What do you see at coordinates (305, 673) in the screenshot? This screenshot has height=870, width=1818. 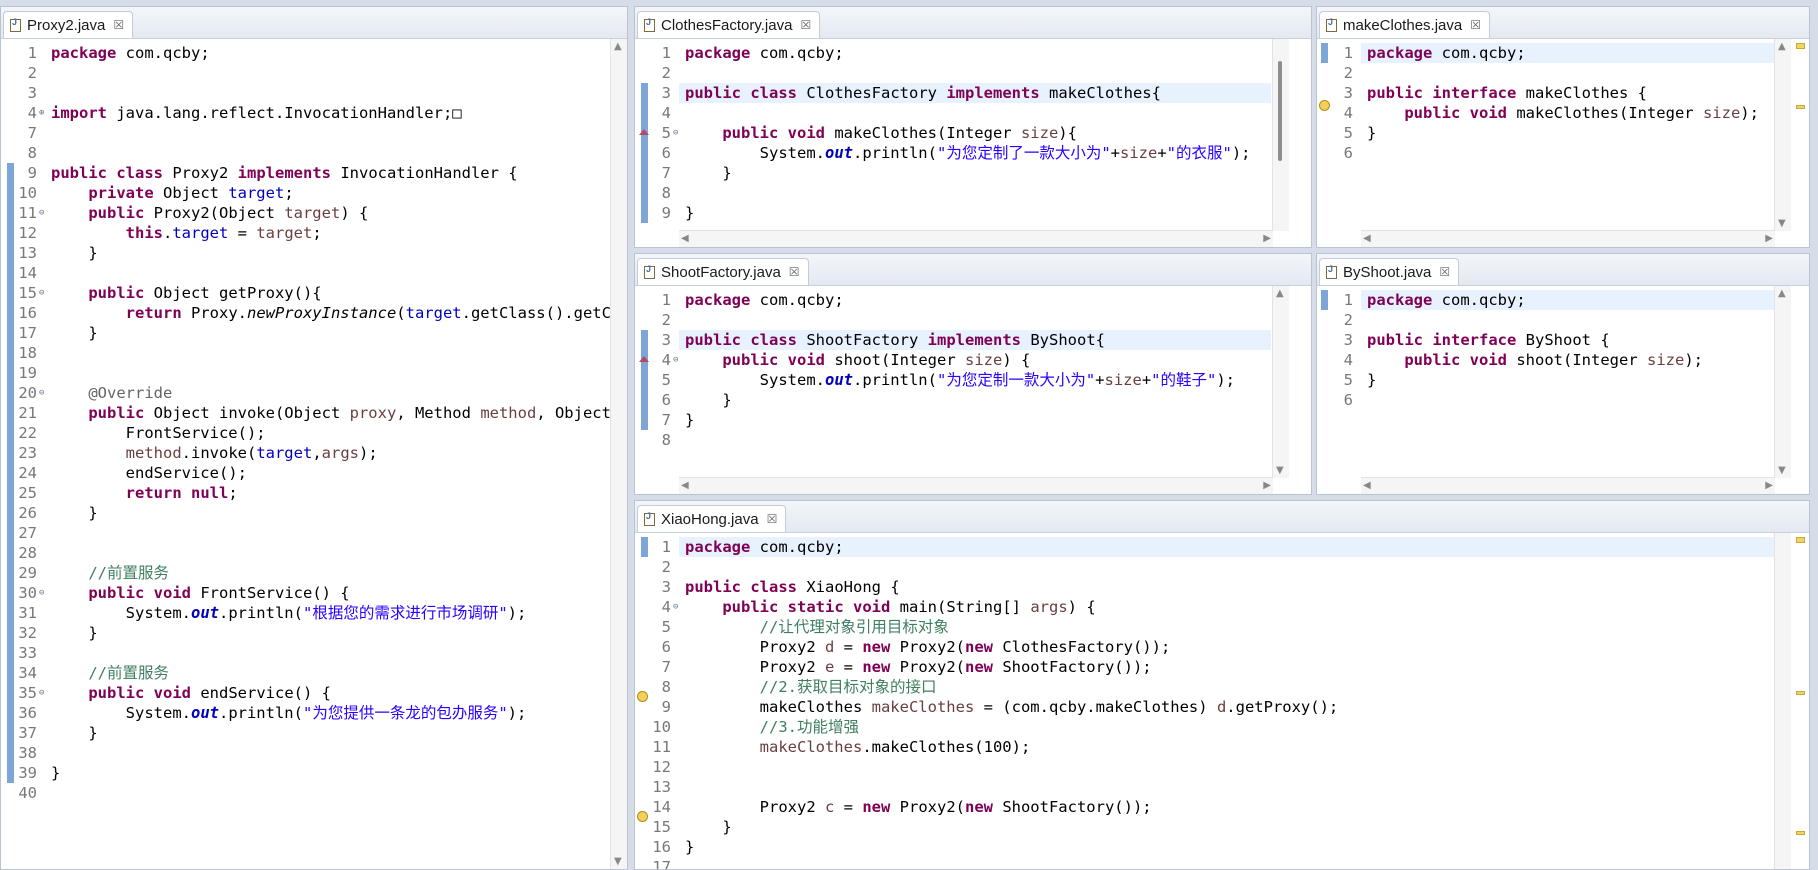 I see `code-line: 34 //前置服务` at bounding box center [305, 673].